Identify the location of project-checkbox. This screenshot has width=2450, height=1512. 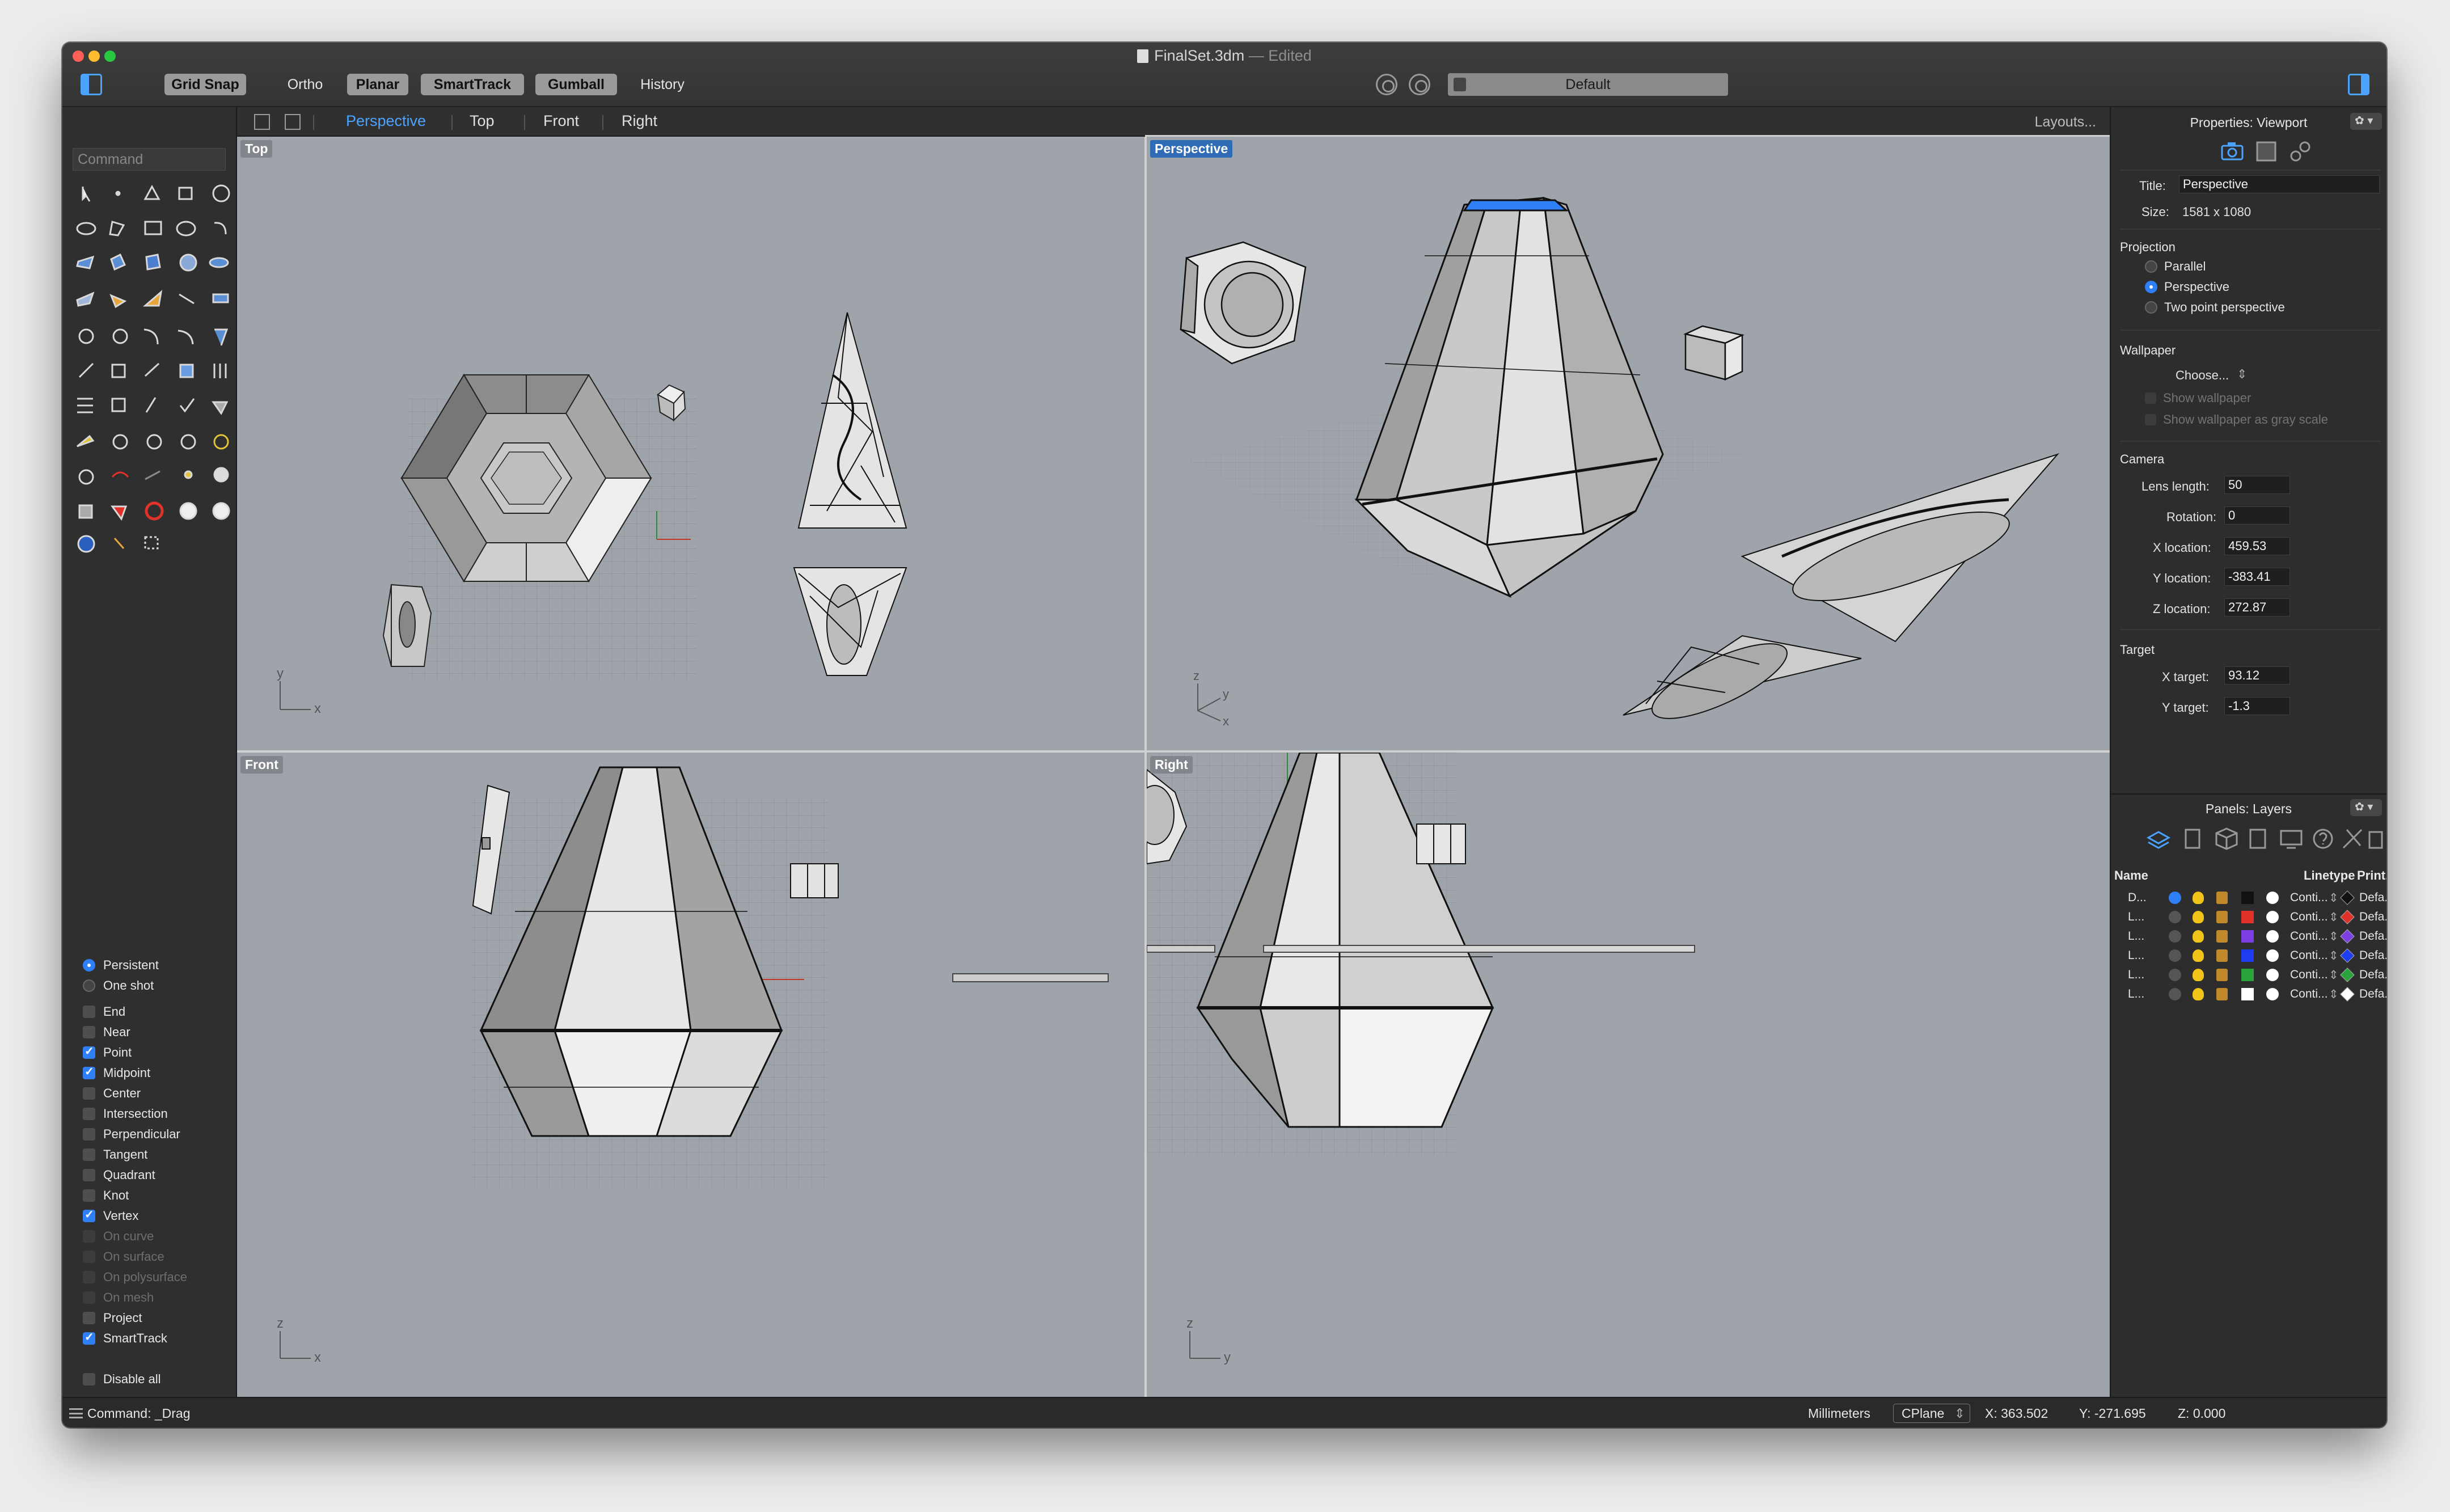
(89, 1318).